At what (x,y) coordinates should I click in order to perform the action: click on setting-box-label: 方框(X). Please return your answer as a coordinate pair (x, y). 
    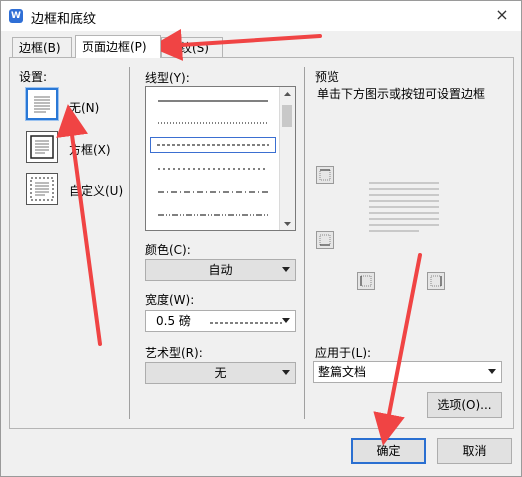
    Looking at the image, I should click on (90, 149).